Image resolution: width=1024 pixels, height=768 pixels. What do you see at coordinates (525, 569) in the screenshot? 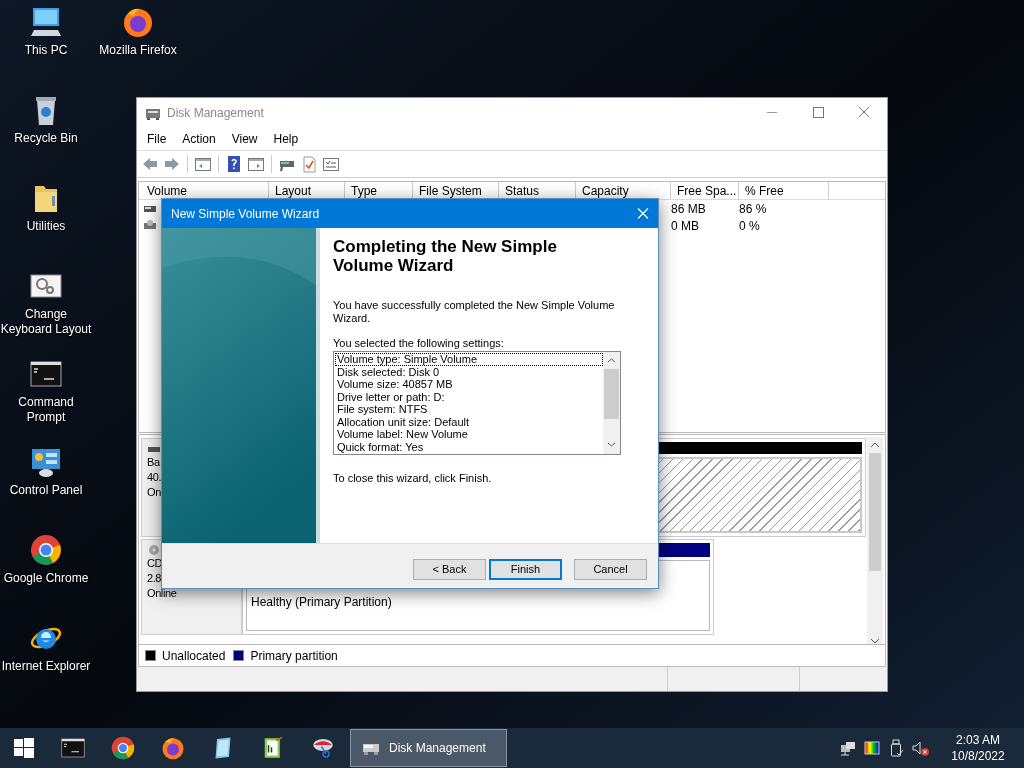
I see `dialog-button: Finish` at bounding box center [525, 569].